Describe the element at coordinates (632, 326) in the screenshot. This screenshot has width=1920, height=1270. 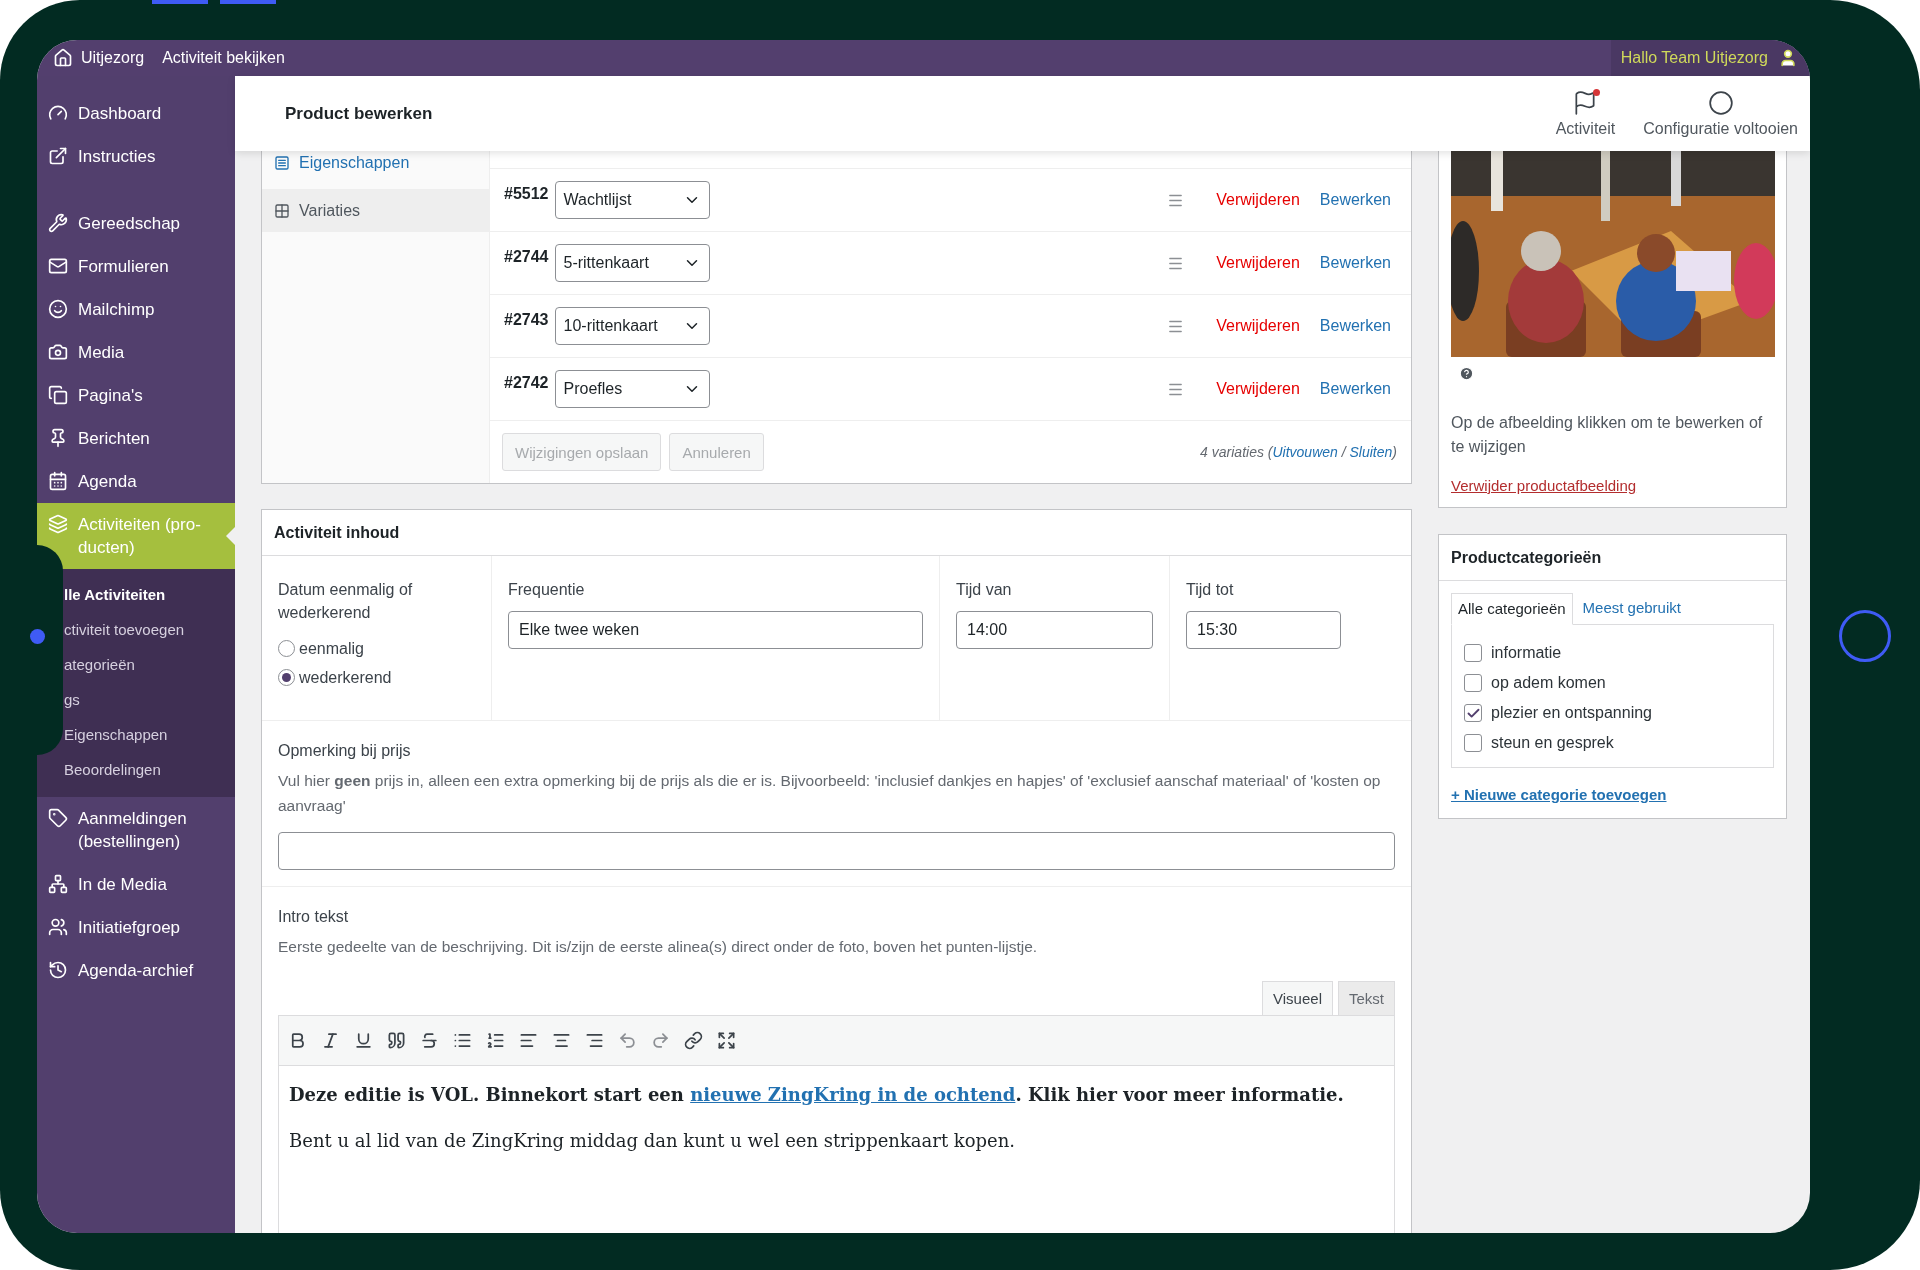
I see `variation-select: 10-rittenkaart` at that location.